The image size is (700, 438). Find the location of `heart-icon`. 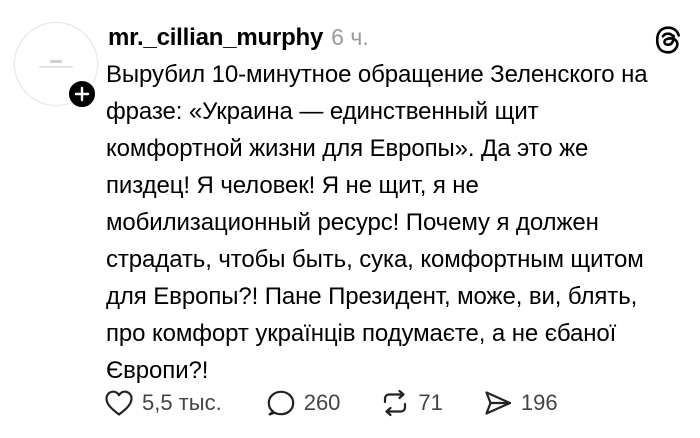

heart-icon is located at coordinates (119, 403).